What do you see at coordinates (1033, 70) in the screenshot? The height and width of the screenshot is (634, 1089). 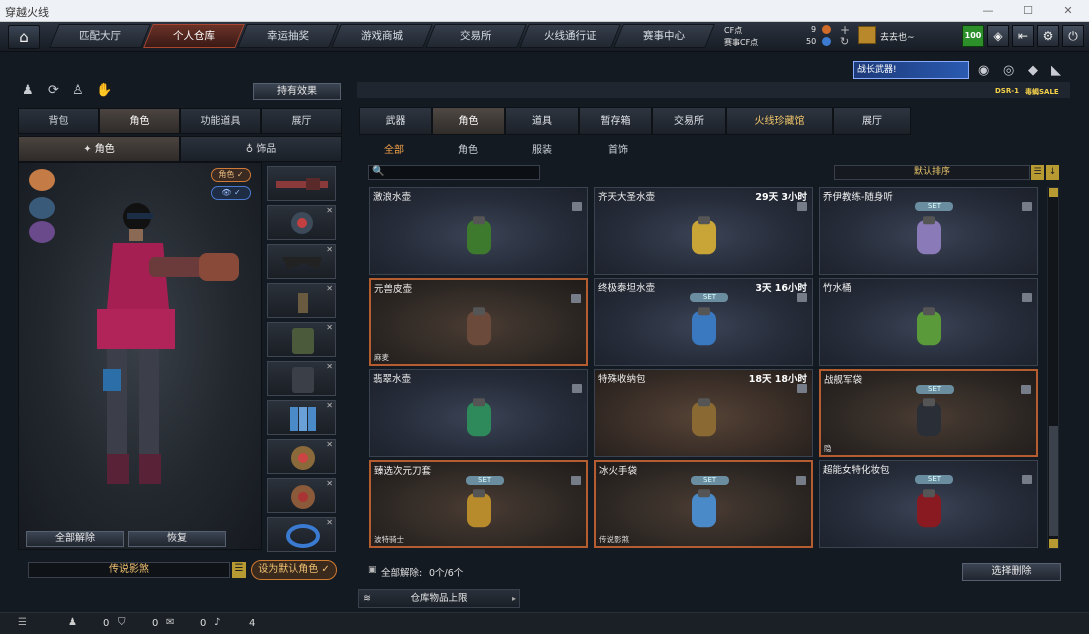 I see `badge-3-icon: ◆` at bounding box center [1033, 70].